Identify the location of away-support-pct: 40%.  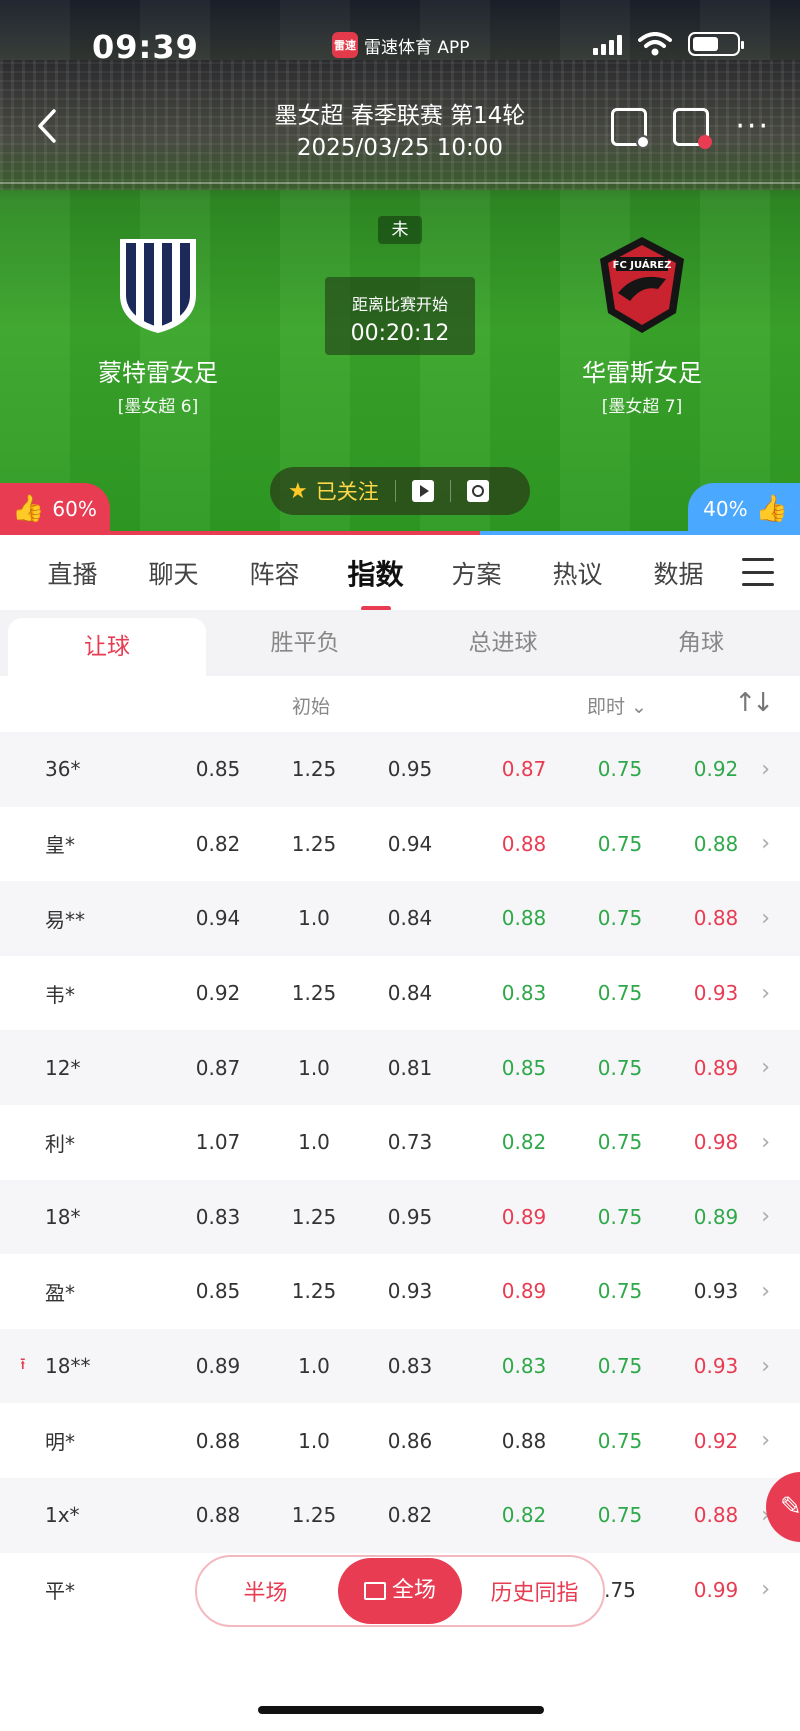
(725, 509).